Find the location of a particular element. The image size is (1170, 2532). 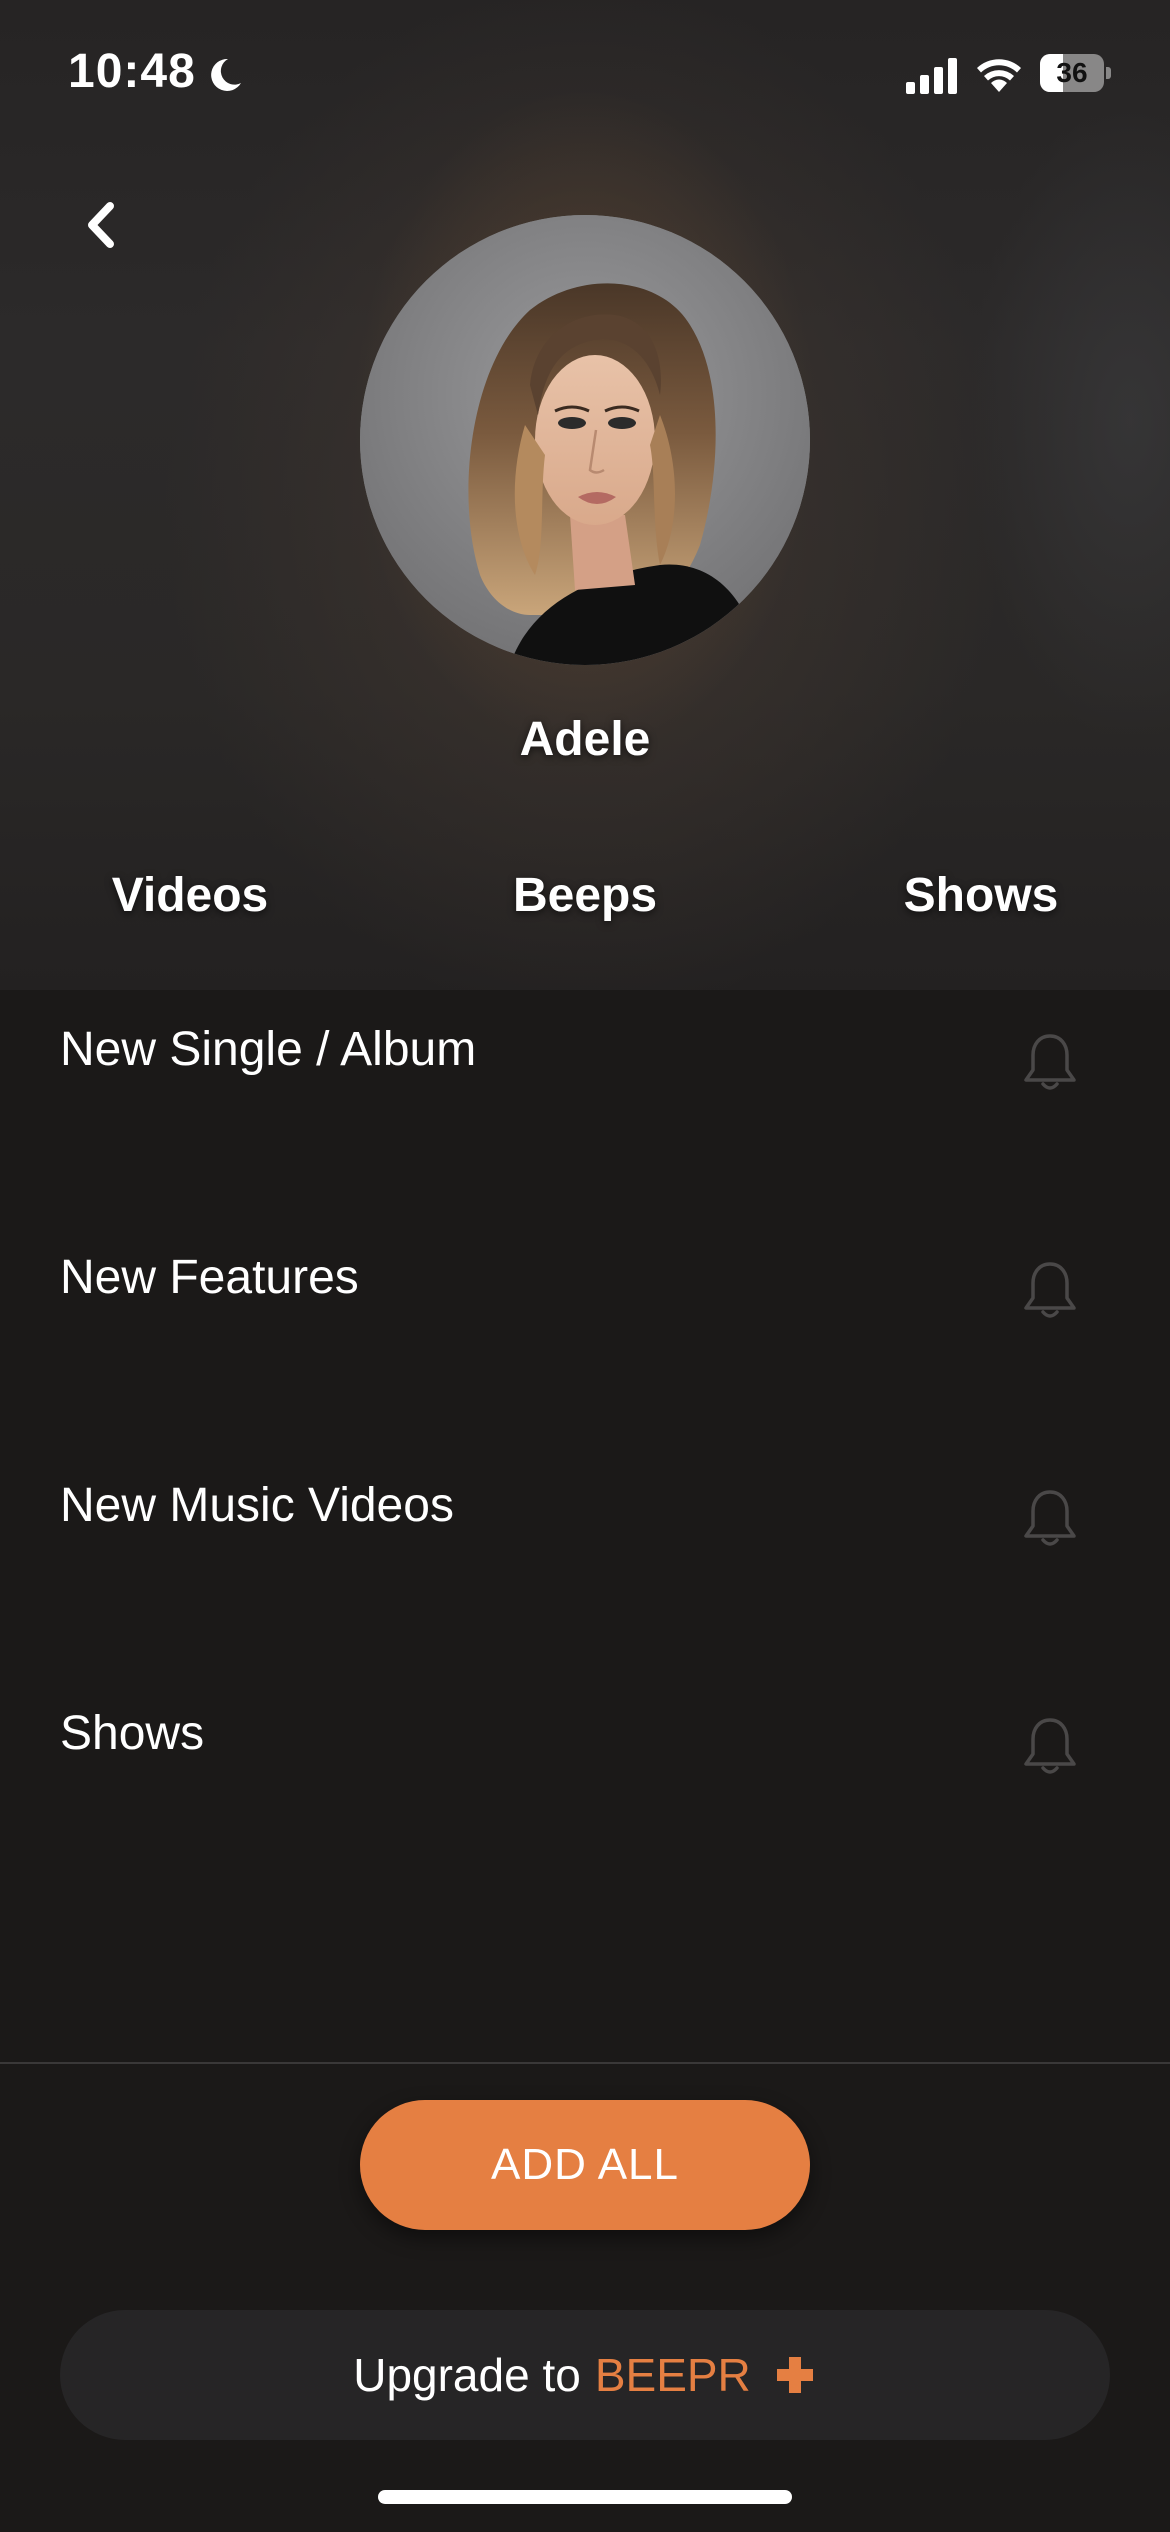

home-indicator is located at coordinates (585, 2497).